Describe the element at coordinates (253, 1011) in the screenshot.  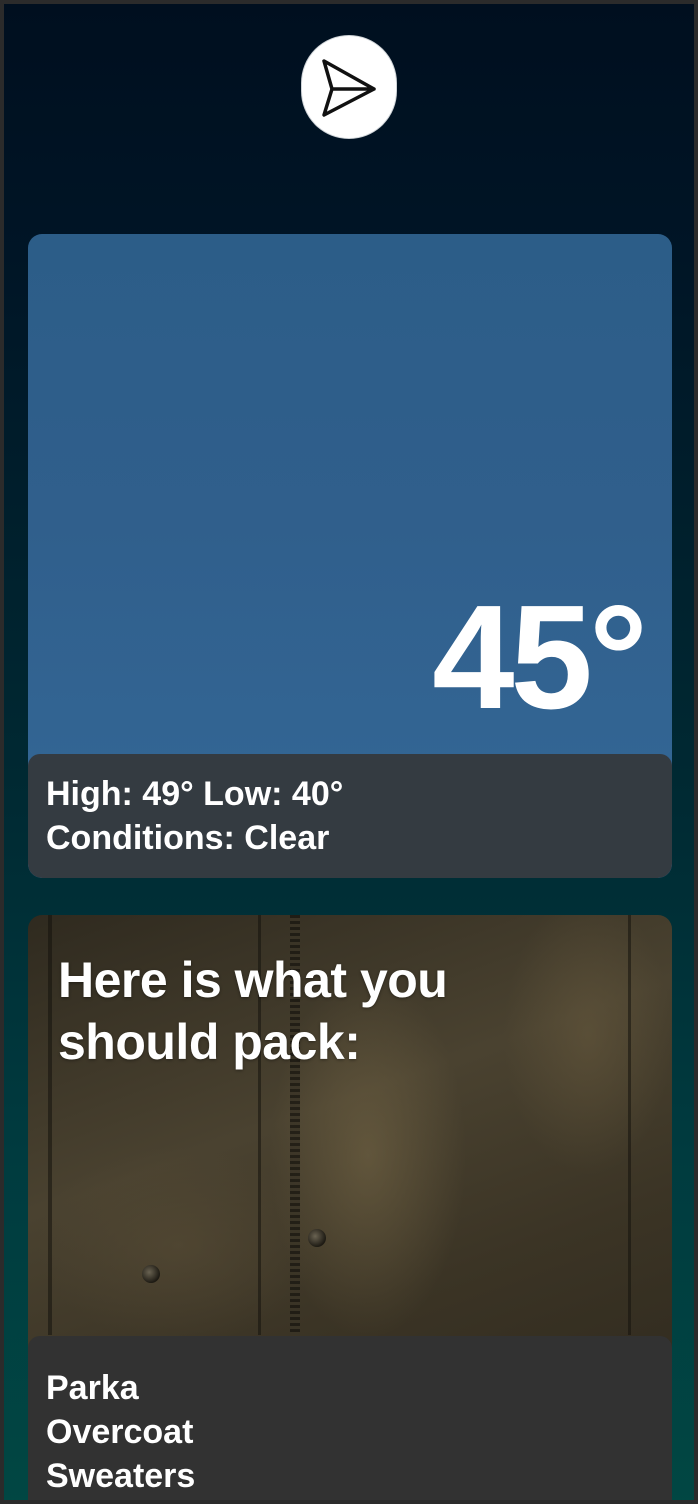
I see `packing-heading: Here is what you should pack:` at that location.